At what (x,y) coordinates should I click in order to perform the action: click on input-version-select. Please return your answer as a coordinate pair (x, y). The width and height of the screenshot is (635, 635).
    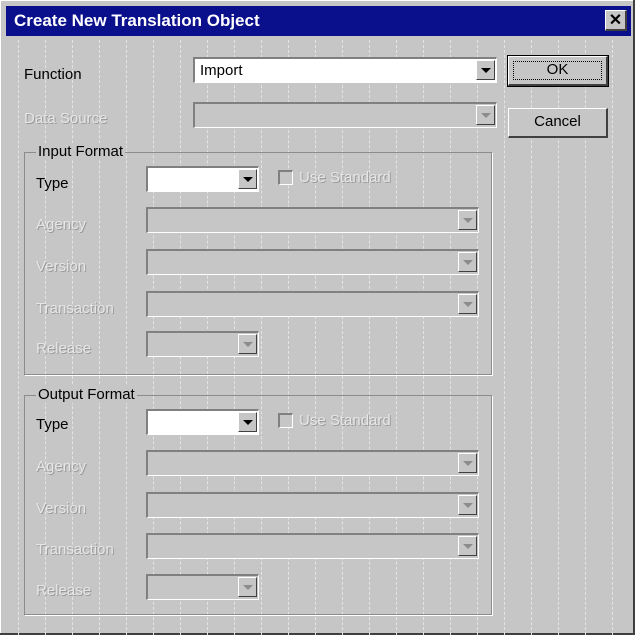
    Looking at the image, I should click on (312, 262).